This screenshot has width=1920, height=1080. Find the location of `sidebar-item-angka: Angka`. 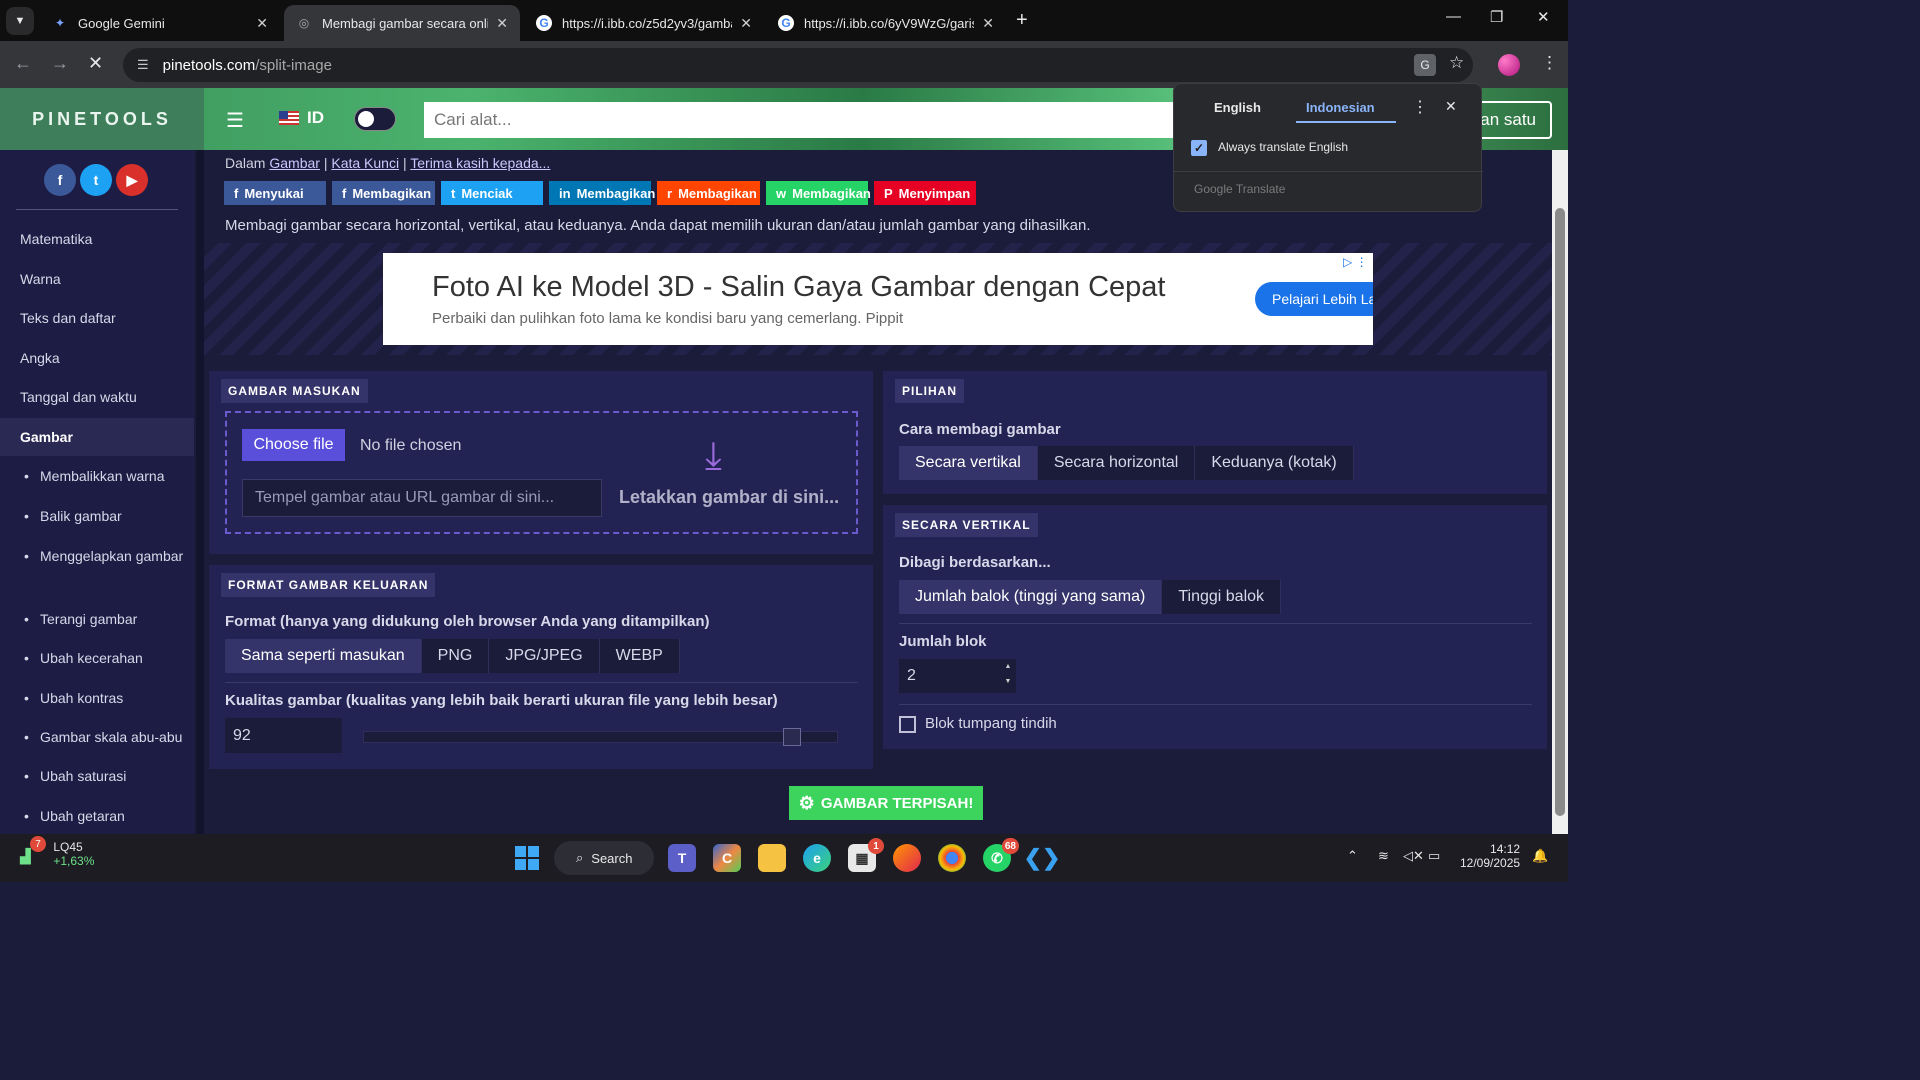

sidebar-item-angka: Angka is located at coordinates (97, 358).